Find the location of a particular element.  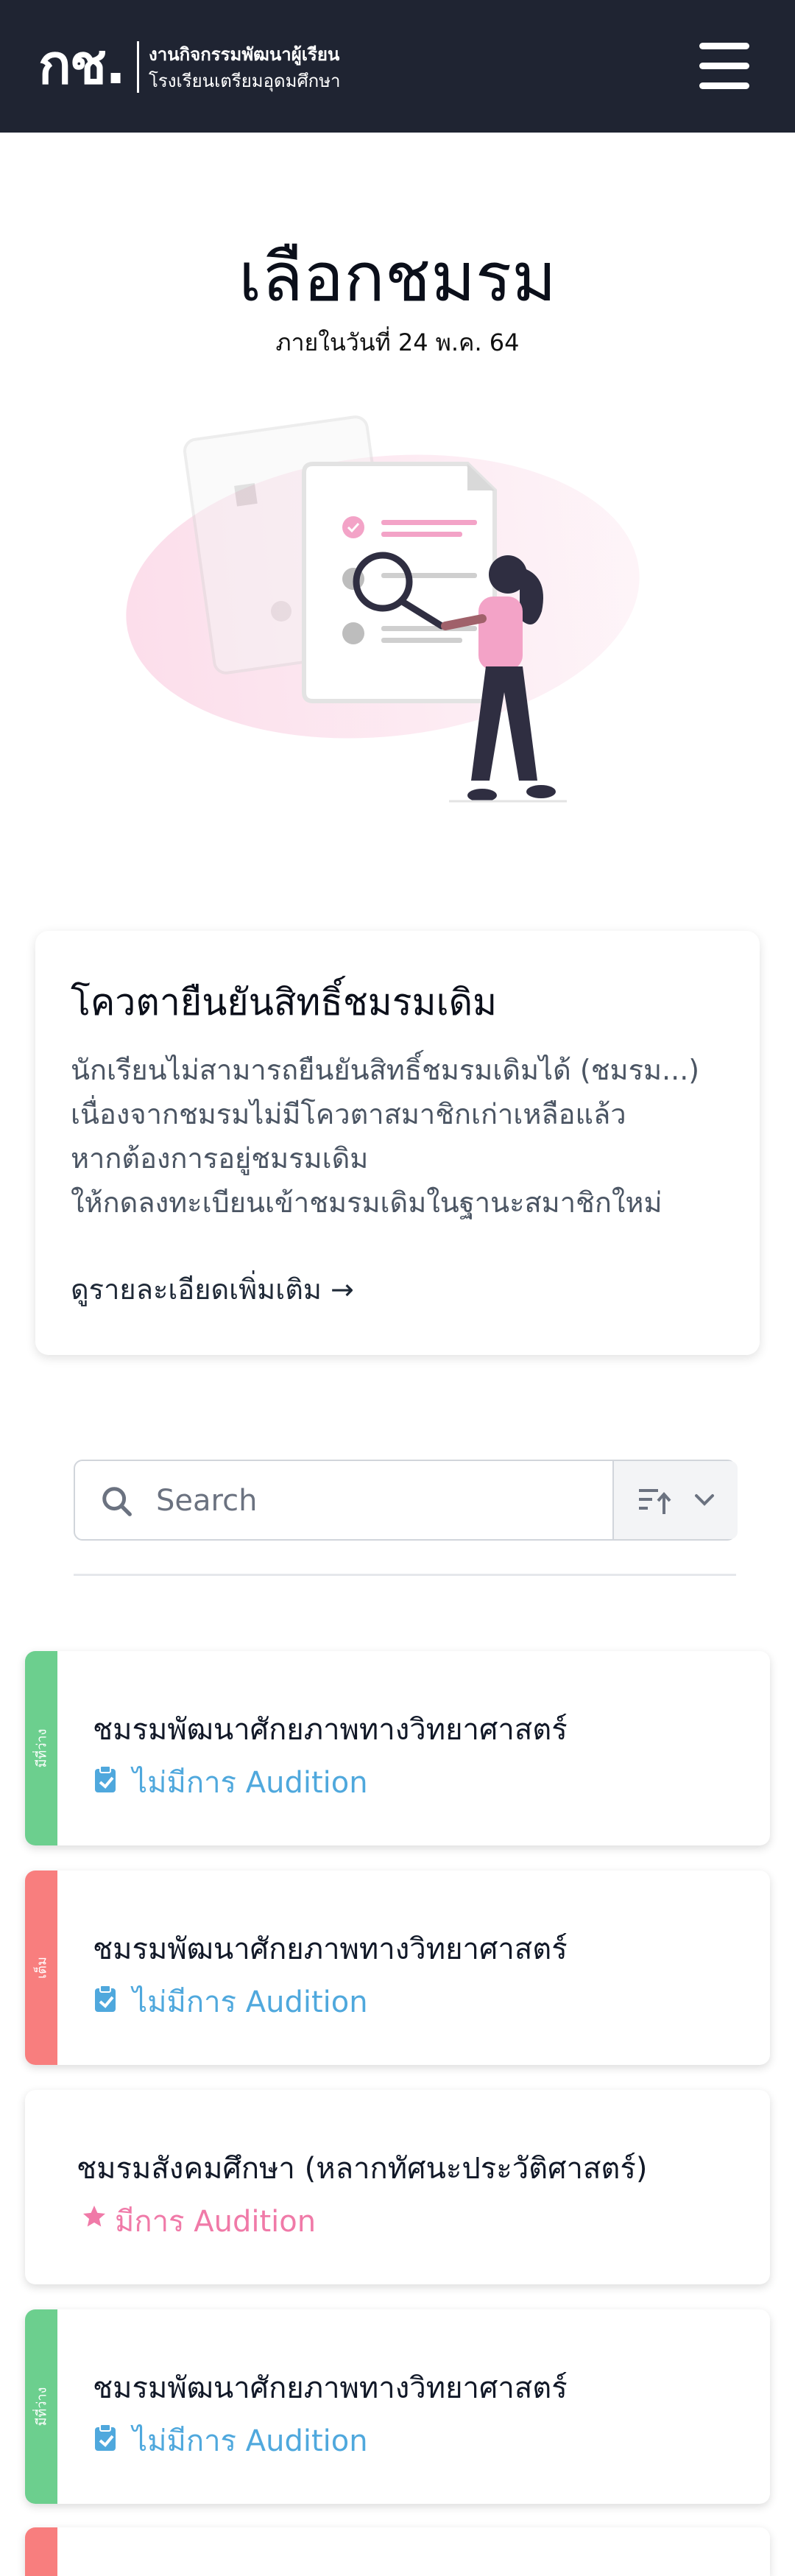

logo-divider is located at coordinates (138, 67).